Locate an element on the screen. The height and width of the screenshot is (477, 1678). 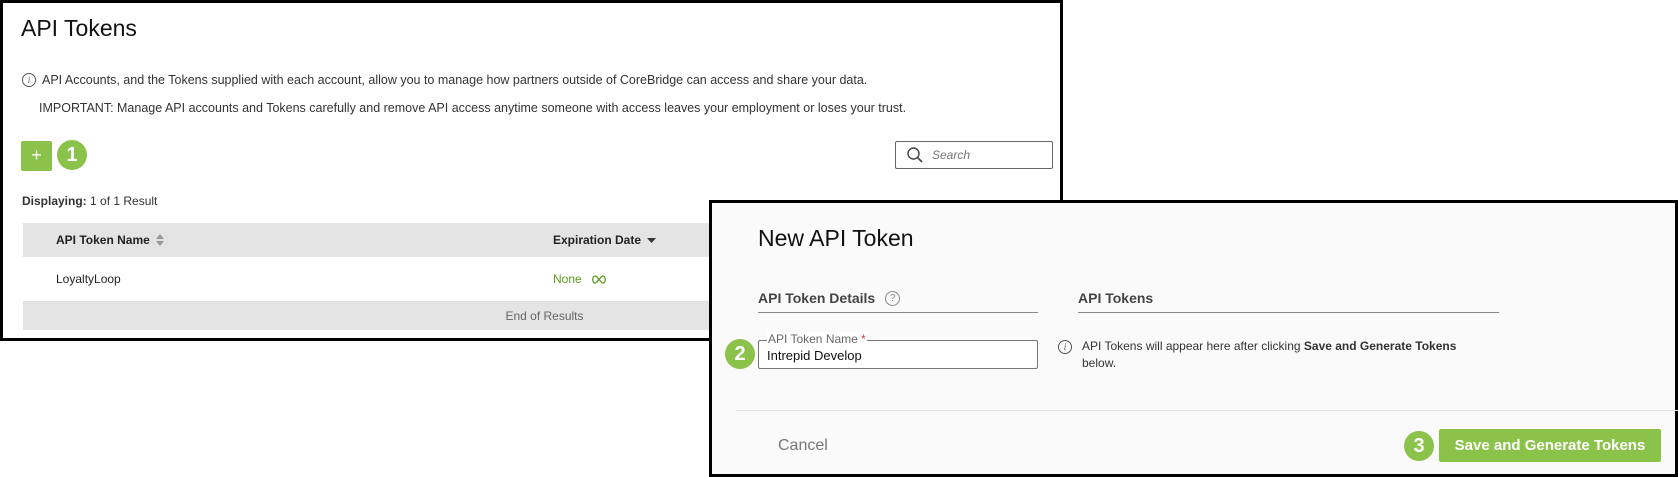
column-header-name: API Token Name is located at coordinates (110, 240).